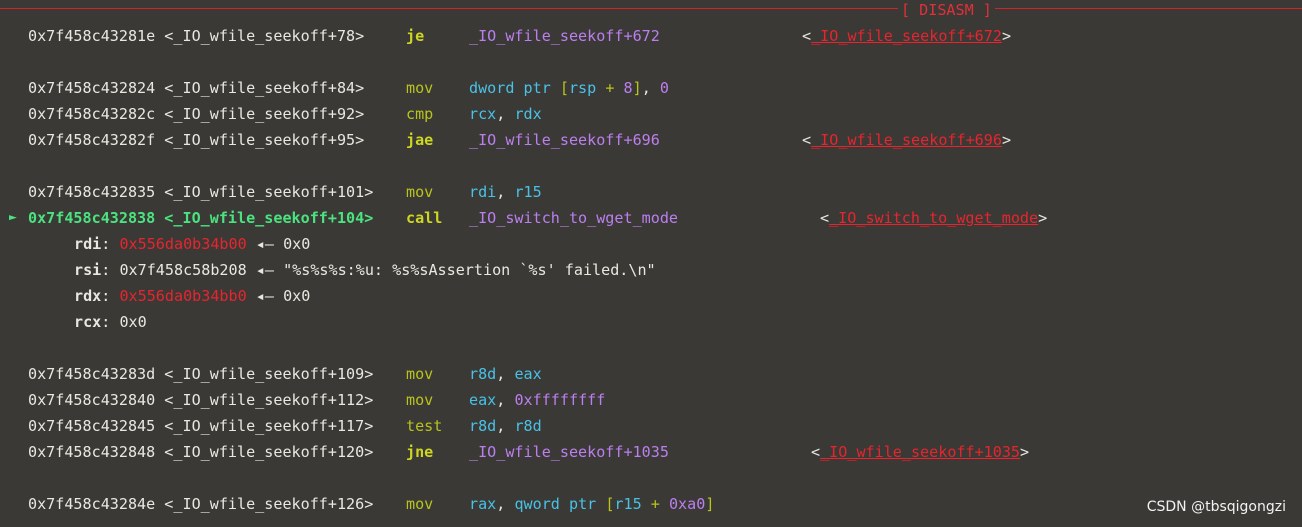 Image resolution: width=1302 pixels, height=527 pixels. Describe the element at coordinates (449, 8) in the screenshot. I see `header-rule-left` at that location.